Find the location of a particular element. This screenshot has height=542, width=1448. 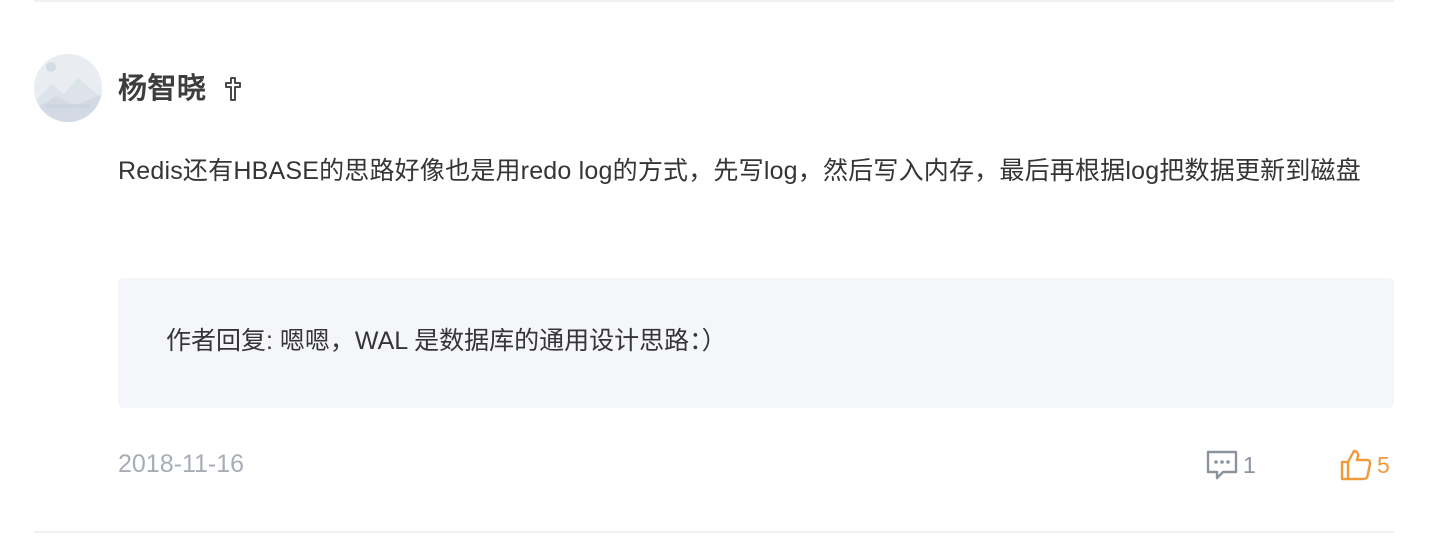

author-reply: 作者回复: 嗯嗯，WAL 是数据库的通用设计思路：） is located at coordinates (446, 341).